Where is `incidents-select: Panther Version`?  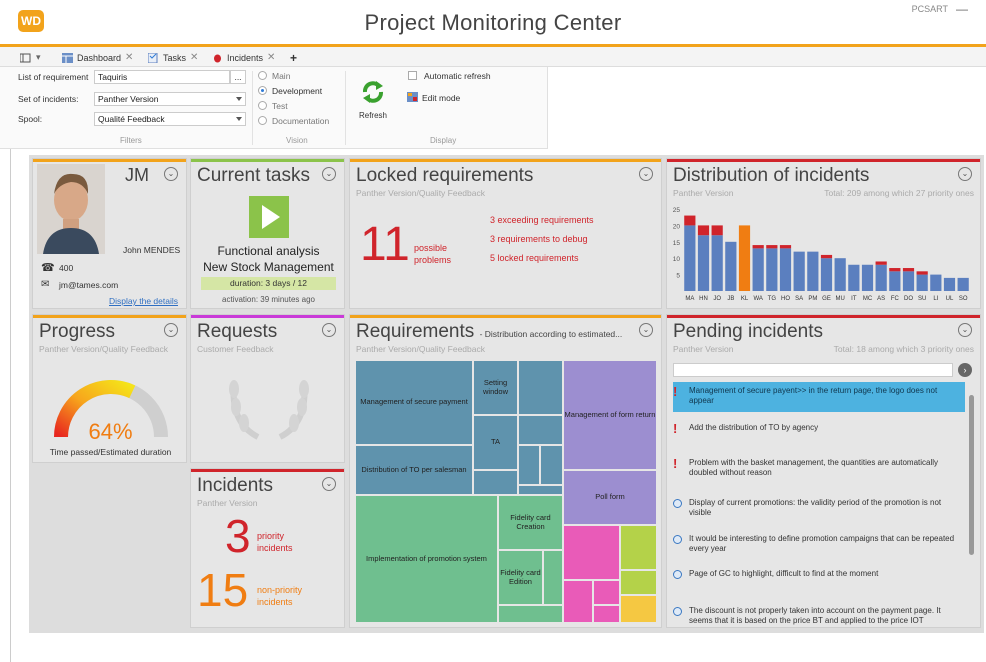 incidents-select: Panther Version is located at coordinates (170, 99).